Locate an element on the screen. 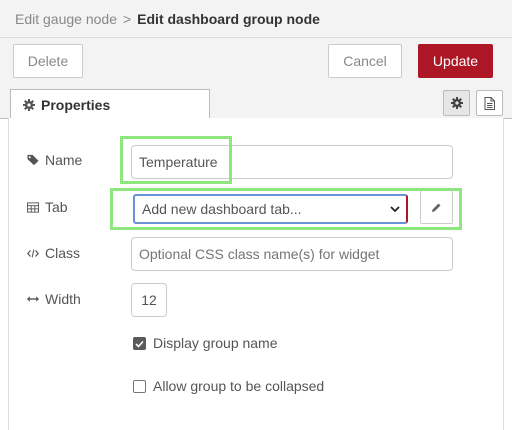  display-group-name-checkbox is located at coordinates (139, 343).